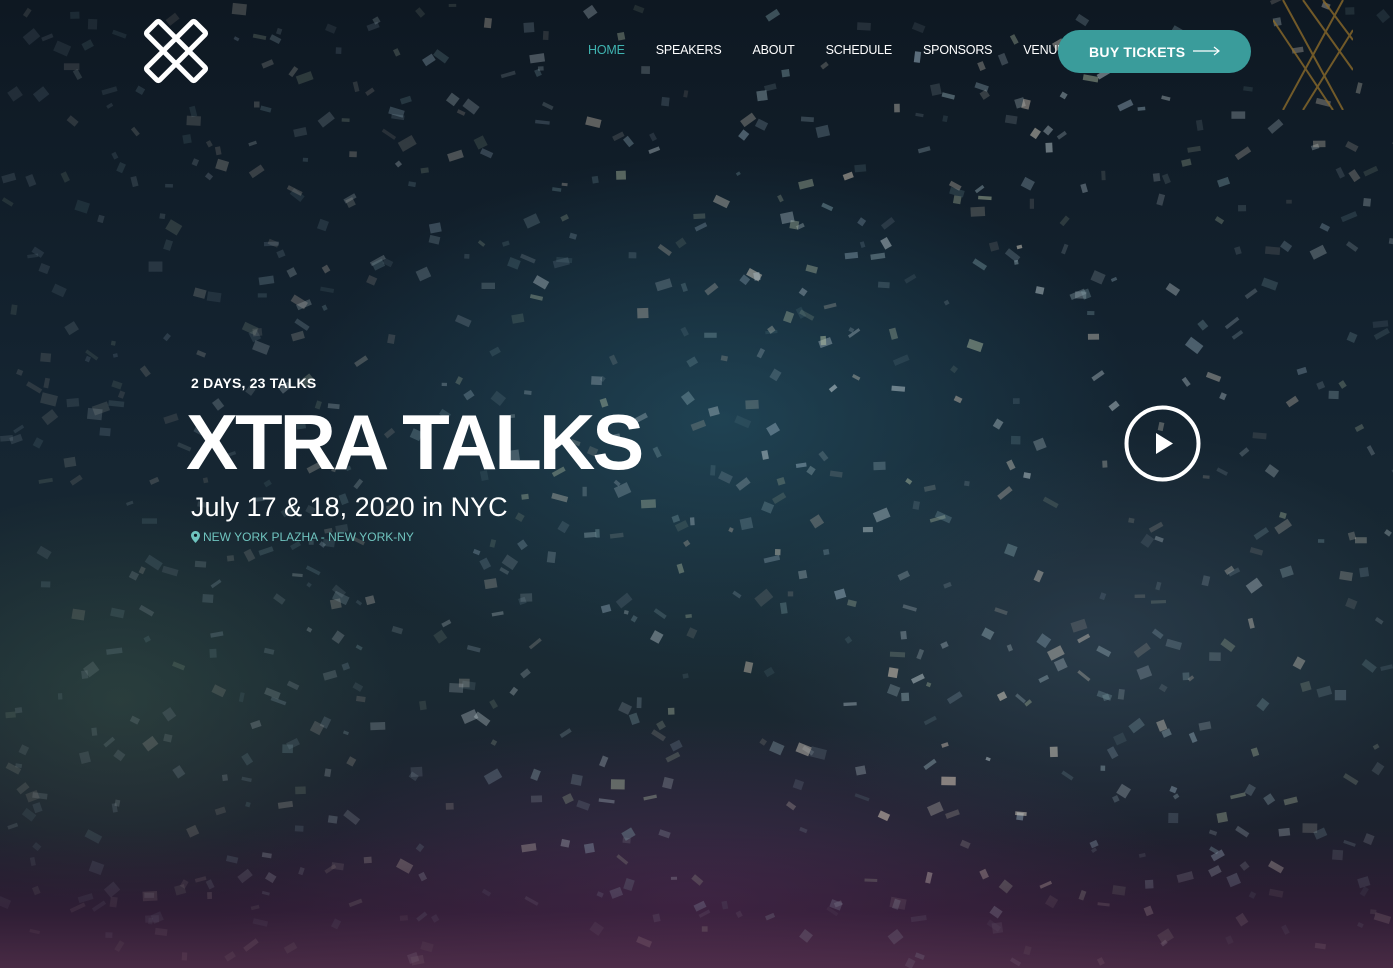 The height and width of the screenshot is (968, 1393). What do you see at coordinates (1162, 443) in the screenshot?
I see `play-circle-icon` at bounding box center [1162, 443].